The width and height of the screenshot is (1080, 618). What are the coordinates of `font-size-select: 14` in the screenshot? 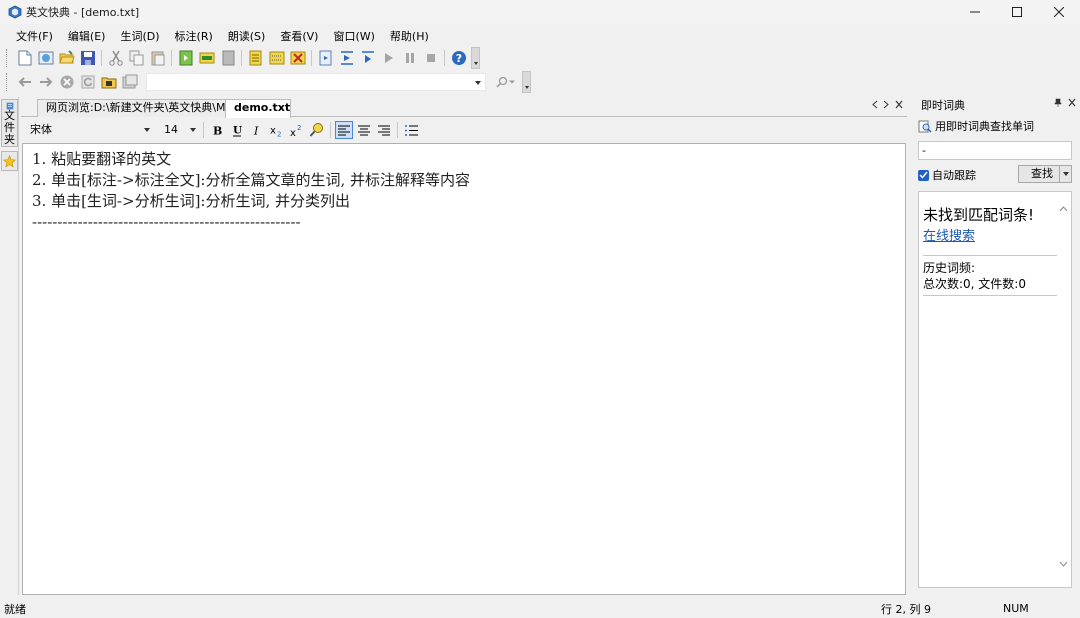 It's located at (179, 130).